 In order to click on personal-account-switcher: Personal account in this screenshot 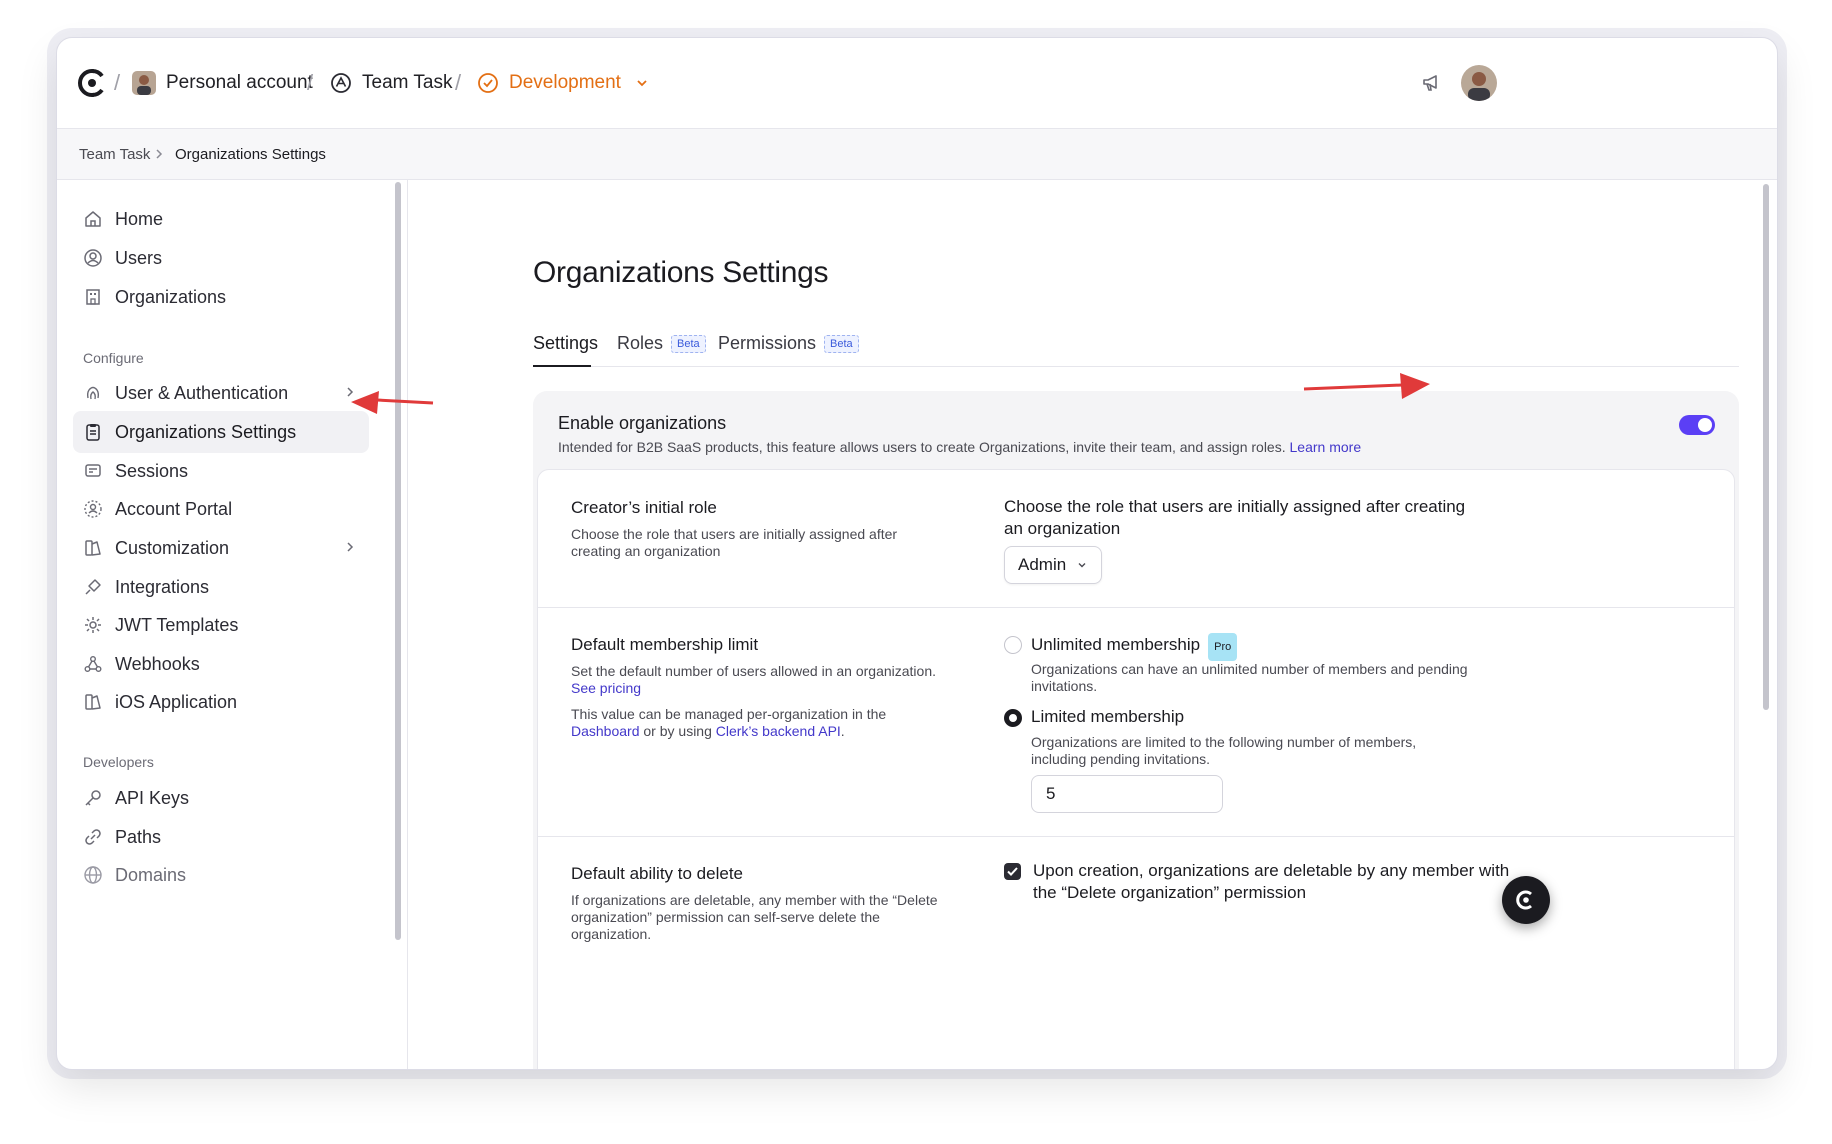, I will do `click(222, 83)`.